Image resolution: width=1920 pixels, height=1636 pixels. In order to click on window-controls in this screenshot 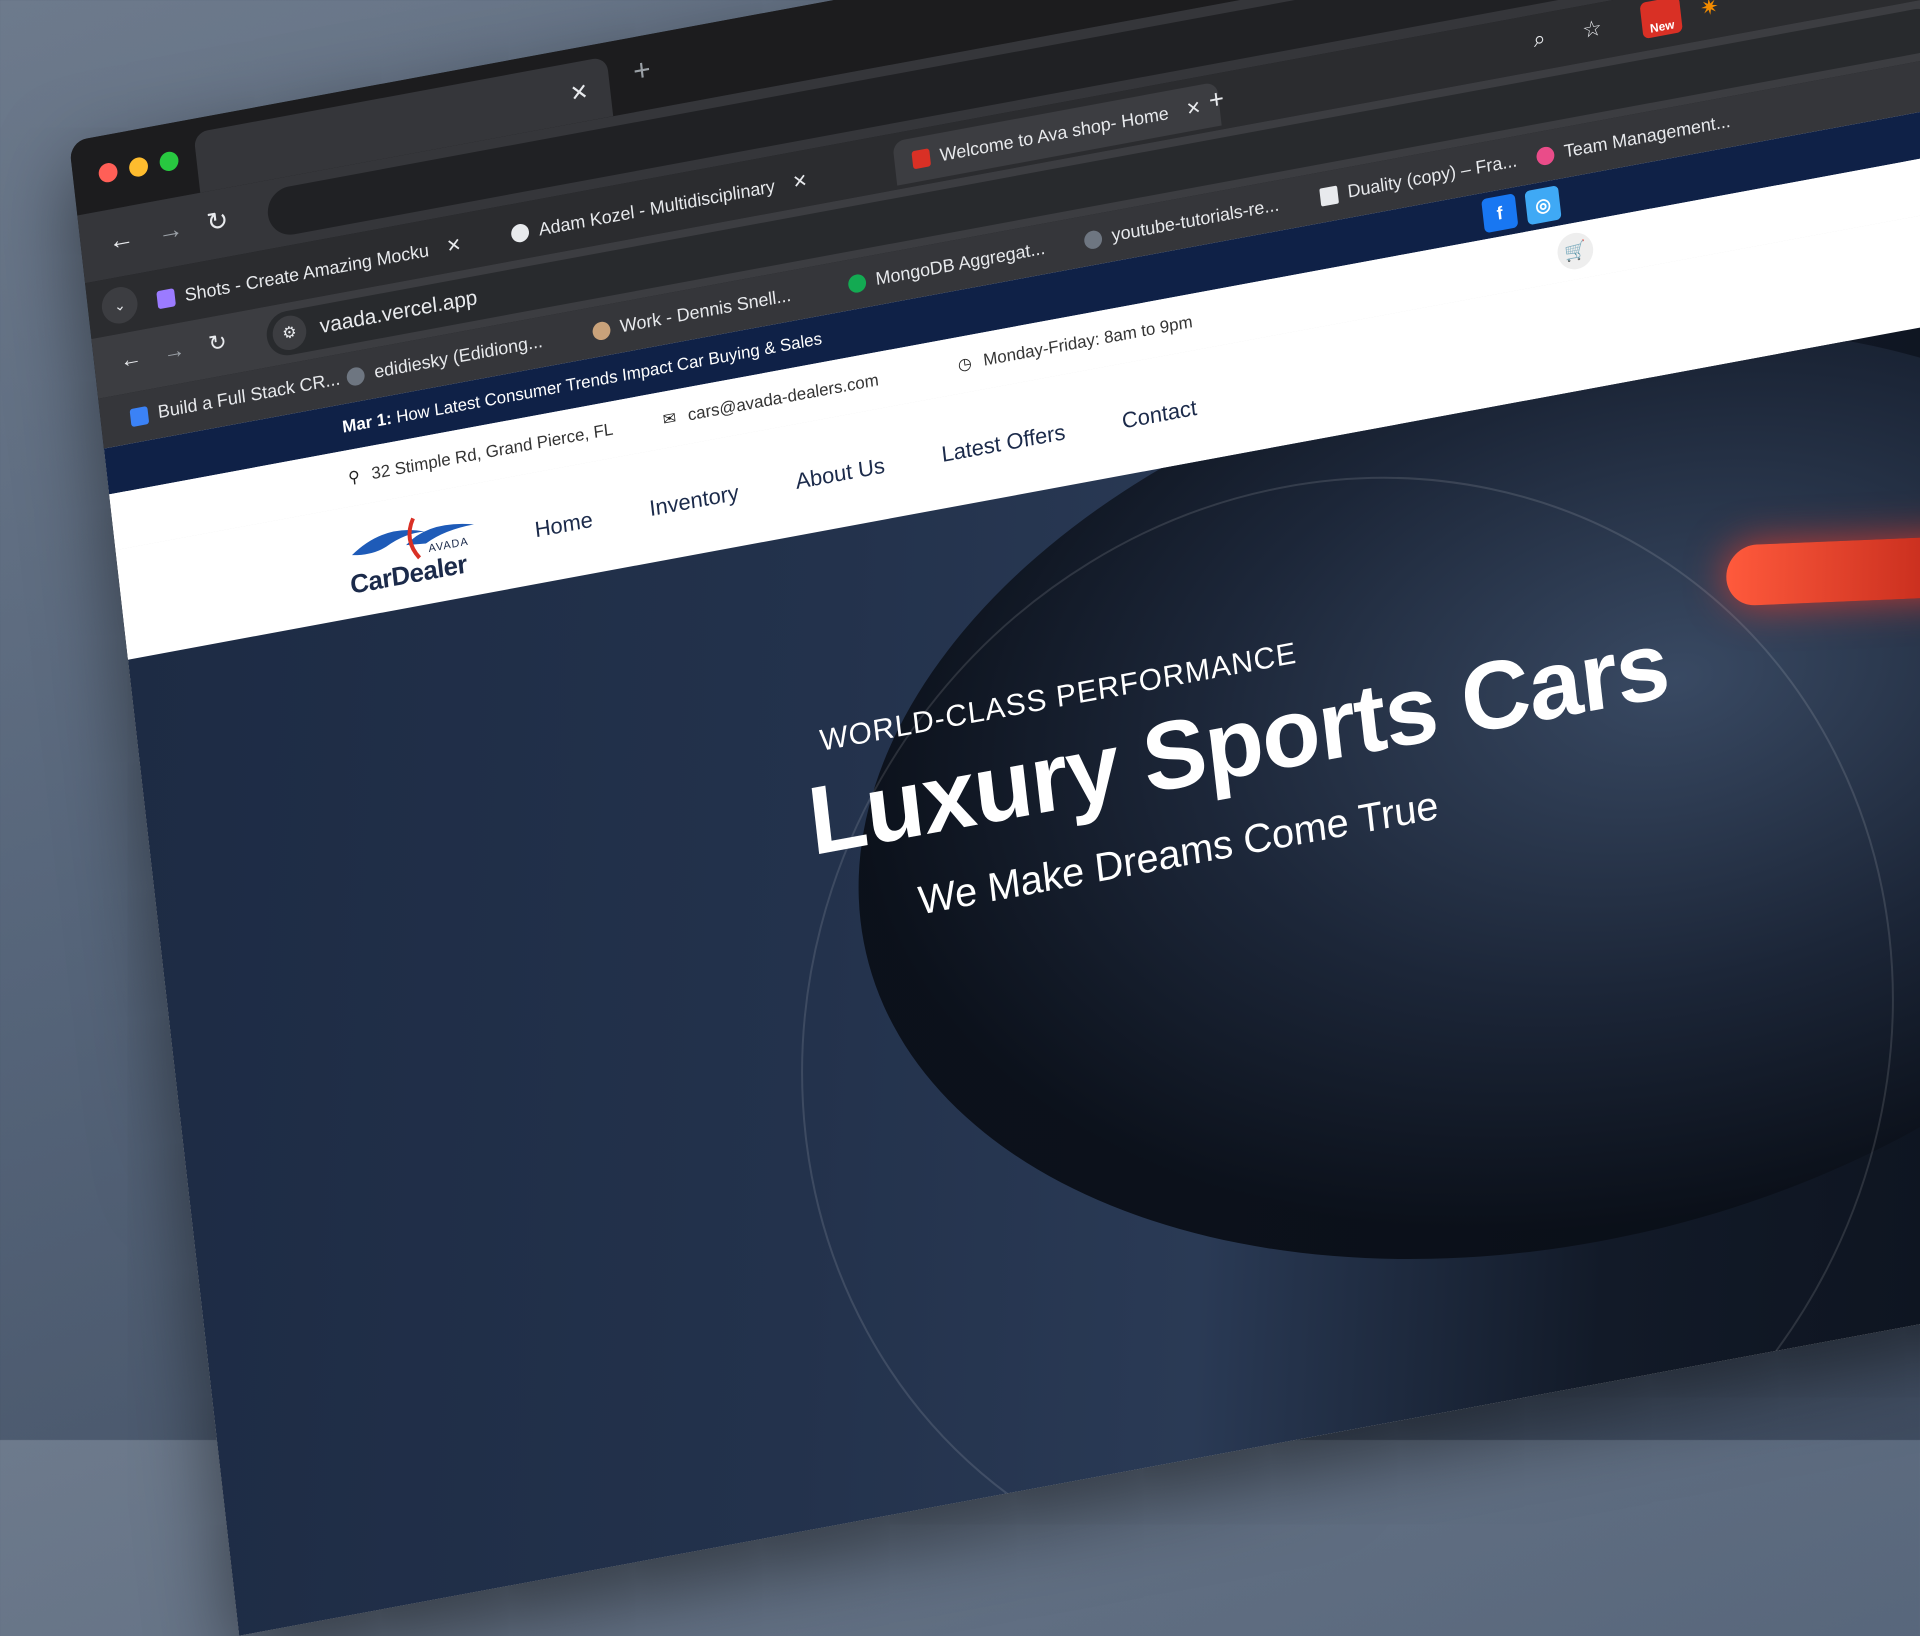, I will do `click(138, 167)`.